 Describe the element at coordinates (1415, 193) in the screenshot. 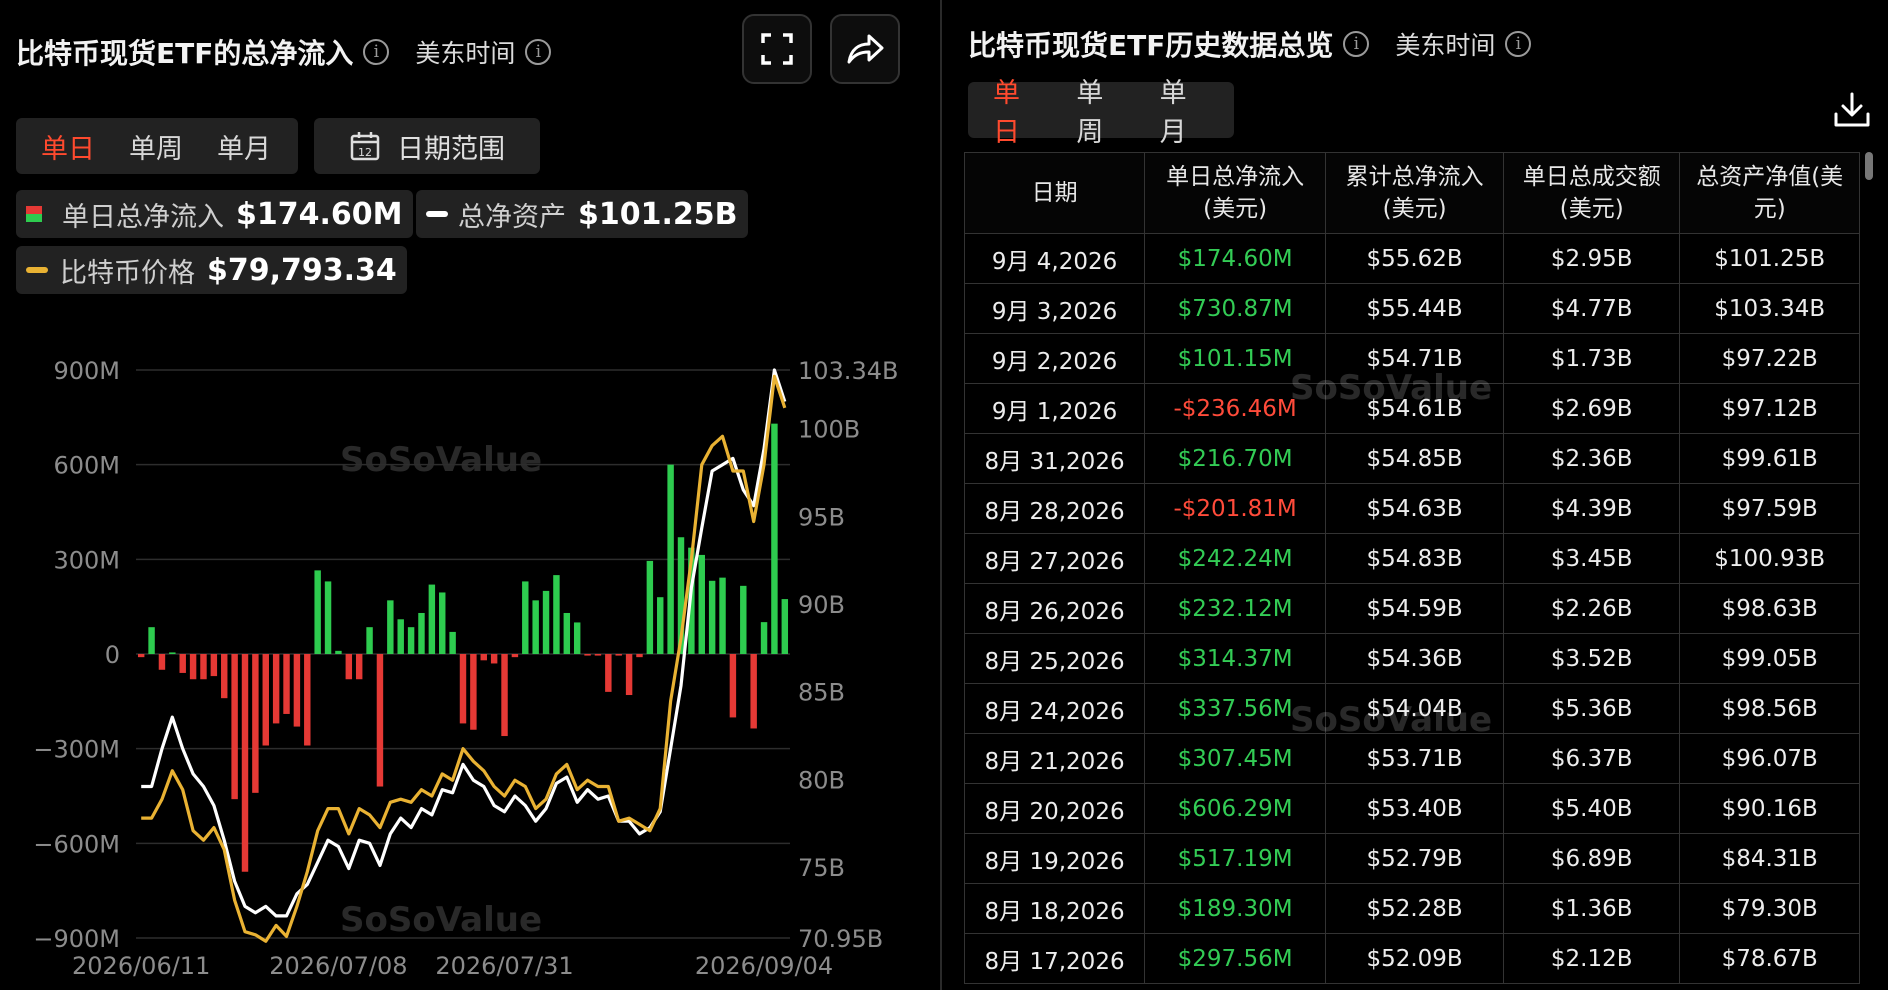

I see `column-header: 累计总净流入 (美元)` at that location.